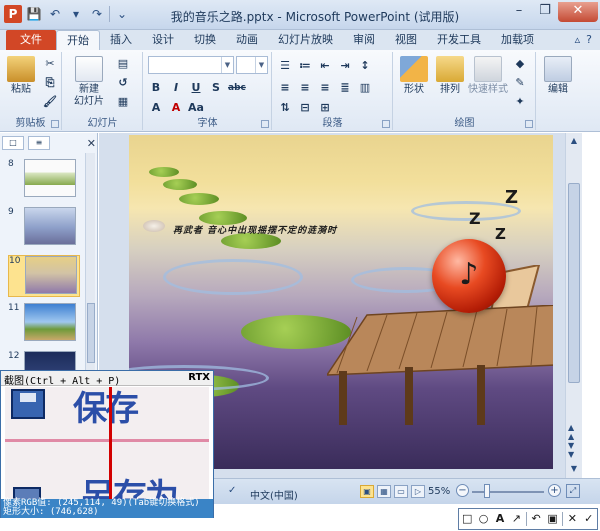 This screenshot has height=531, width=600. What do you see at coordinates (102, 123) in the screenshot?
I see `slides-group-label: 幻灯片` at bounding box center [102, 123].